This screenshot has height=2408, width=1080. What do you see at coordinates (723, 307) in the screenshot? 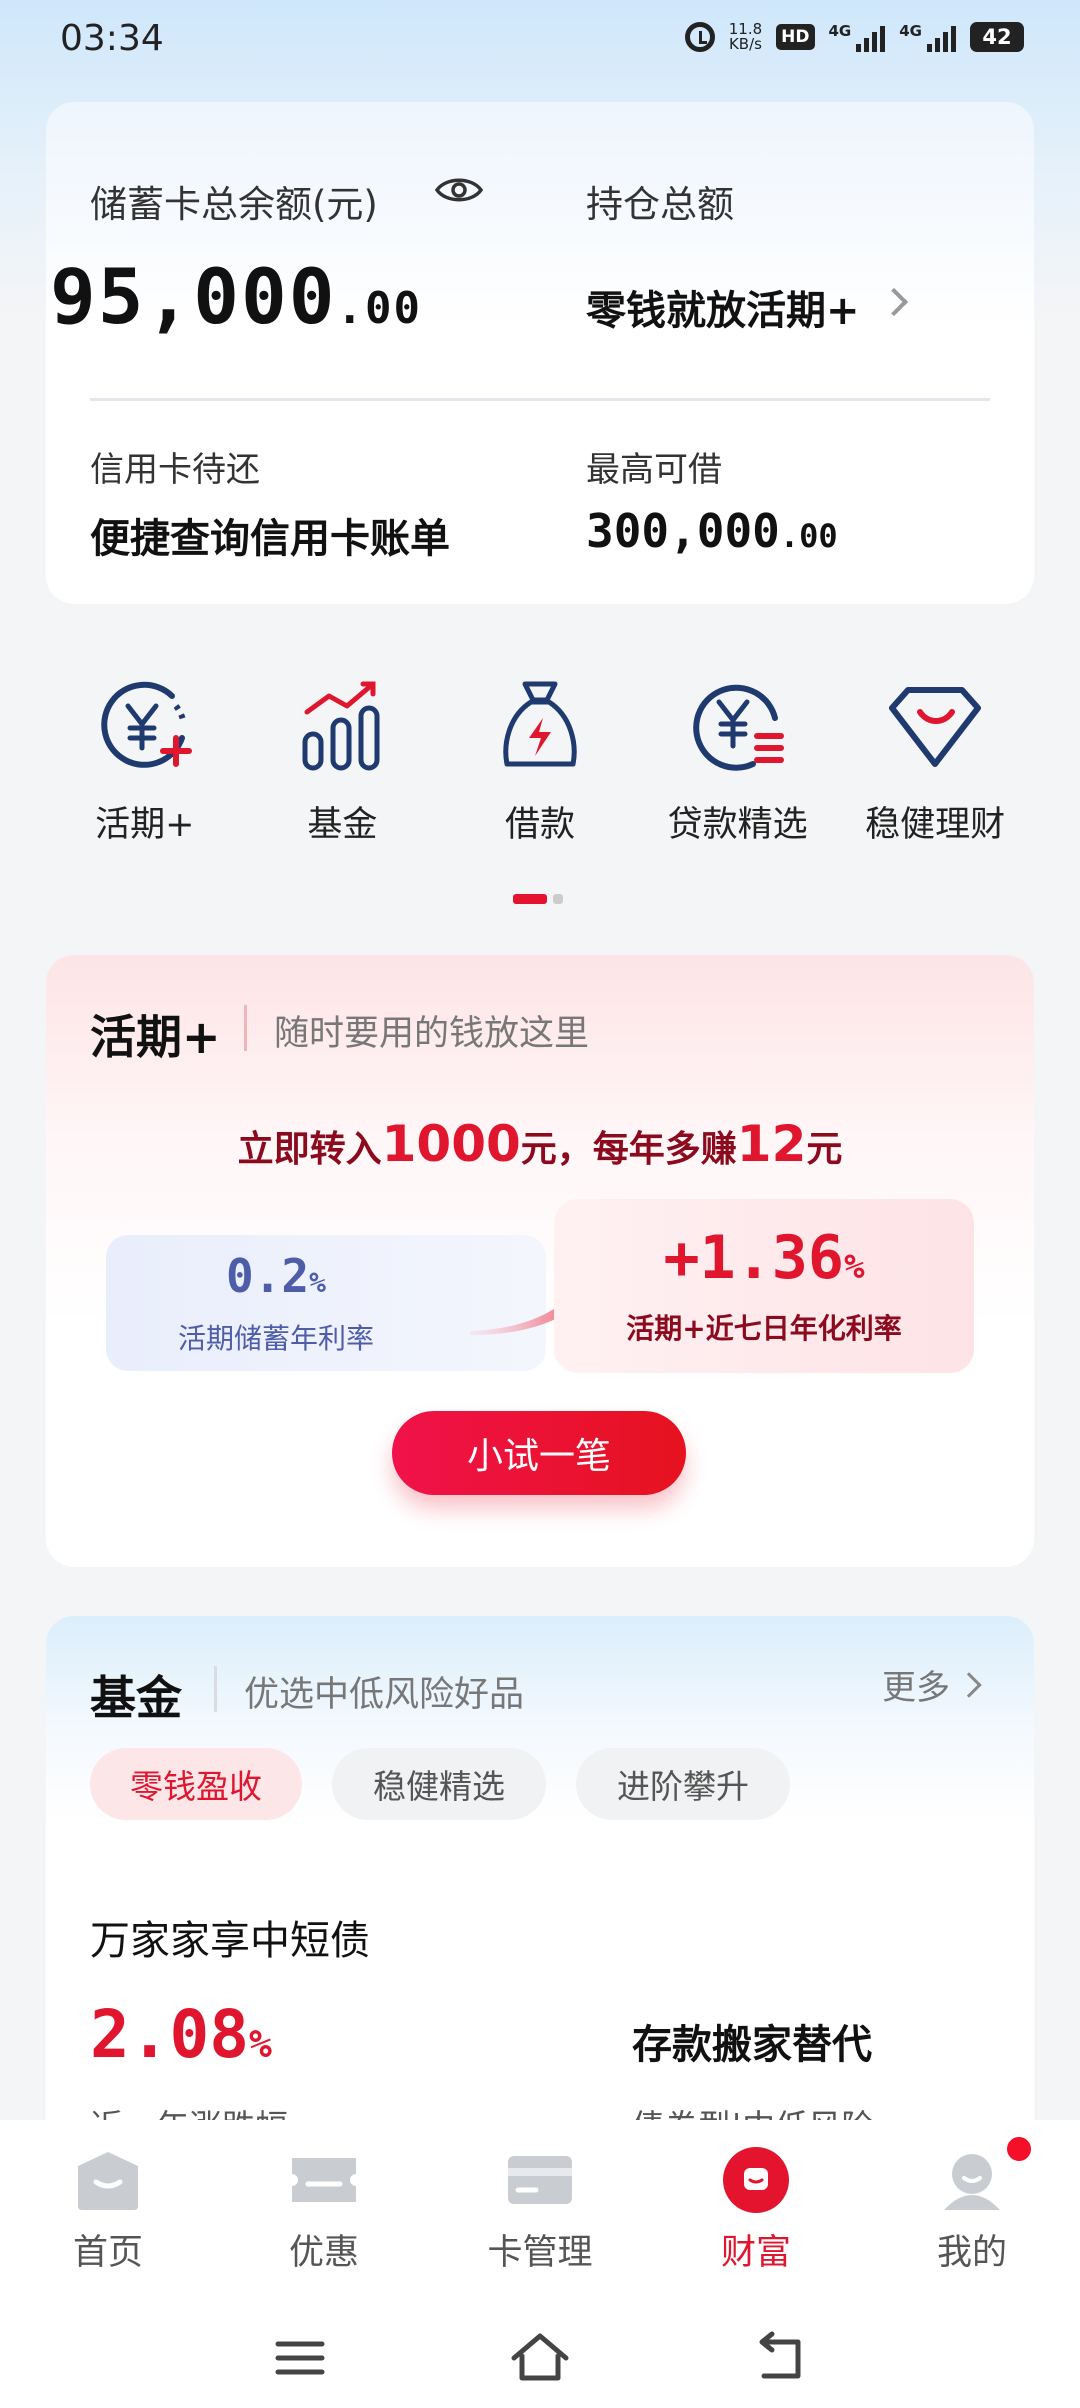
I see `holdings-link: 零钱就放活期+` at bounding box center [723, 307].